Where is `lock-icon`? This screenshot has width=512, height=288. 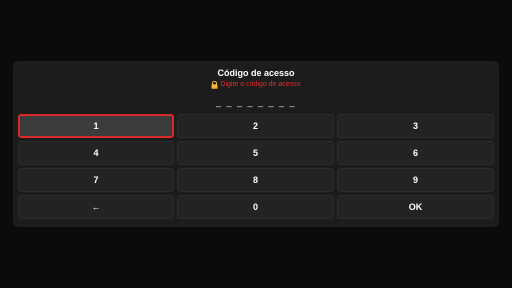
lock-icon is located at coordinates (214, 84).